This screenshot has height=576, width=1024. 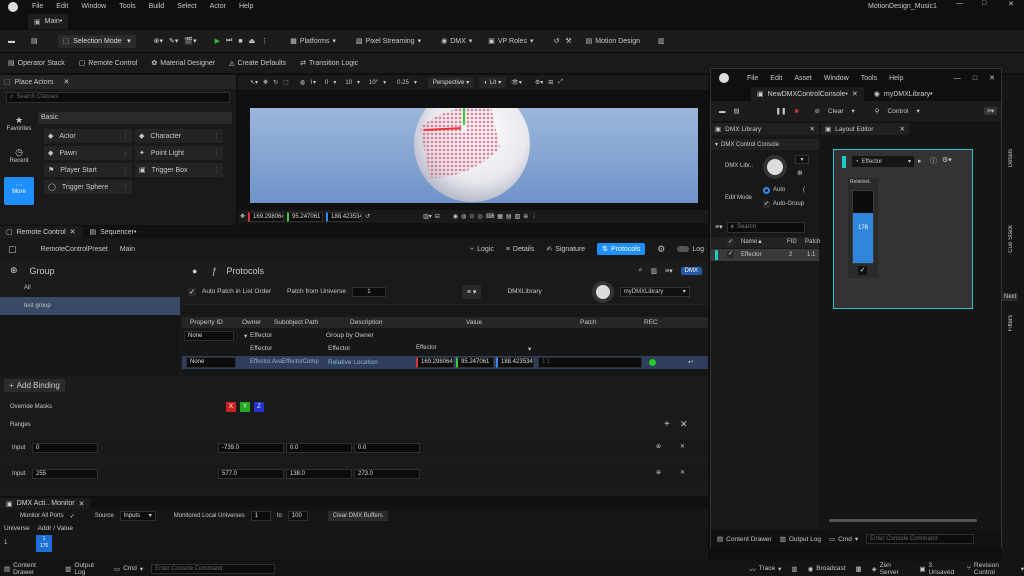 What do you see at coordinates (41, 232) in the screenshot?
I see `tab-remote-control: ▢ Remote Control ✕` at bounding box center [41, 232].